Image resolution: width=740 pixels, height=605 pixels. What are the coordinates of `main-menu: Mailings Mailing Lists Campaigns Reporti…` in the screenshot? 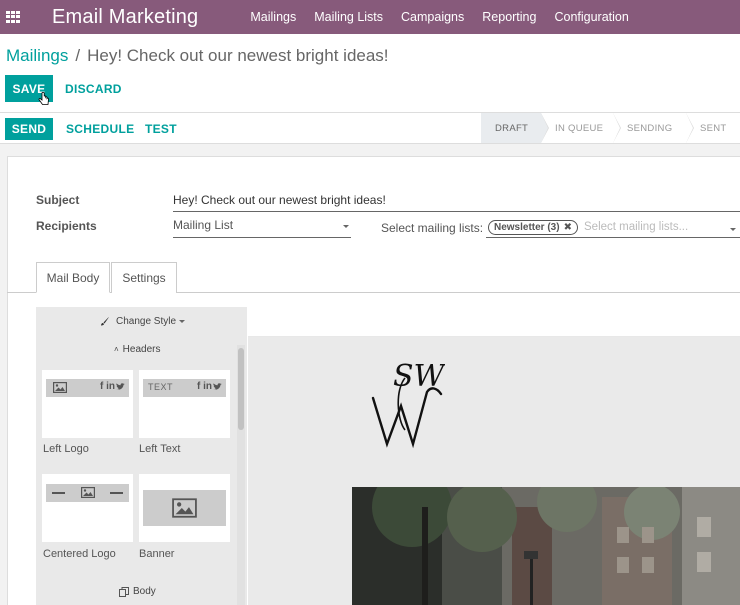 It's located at (448, 17).